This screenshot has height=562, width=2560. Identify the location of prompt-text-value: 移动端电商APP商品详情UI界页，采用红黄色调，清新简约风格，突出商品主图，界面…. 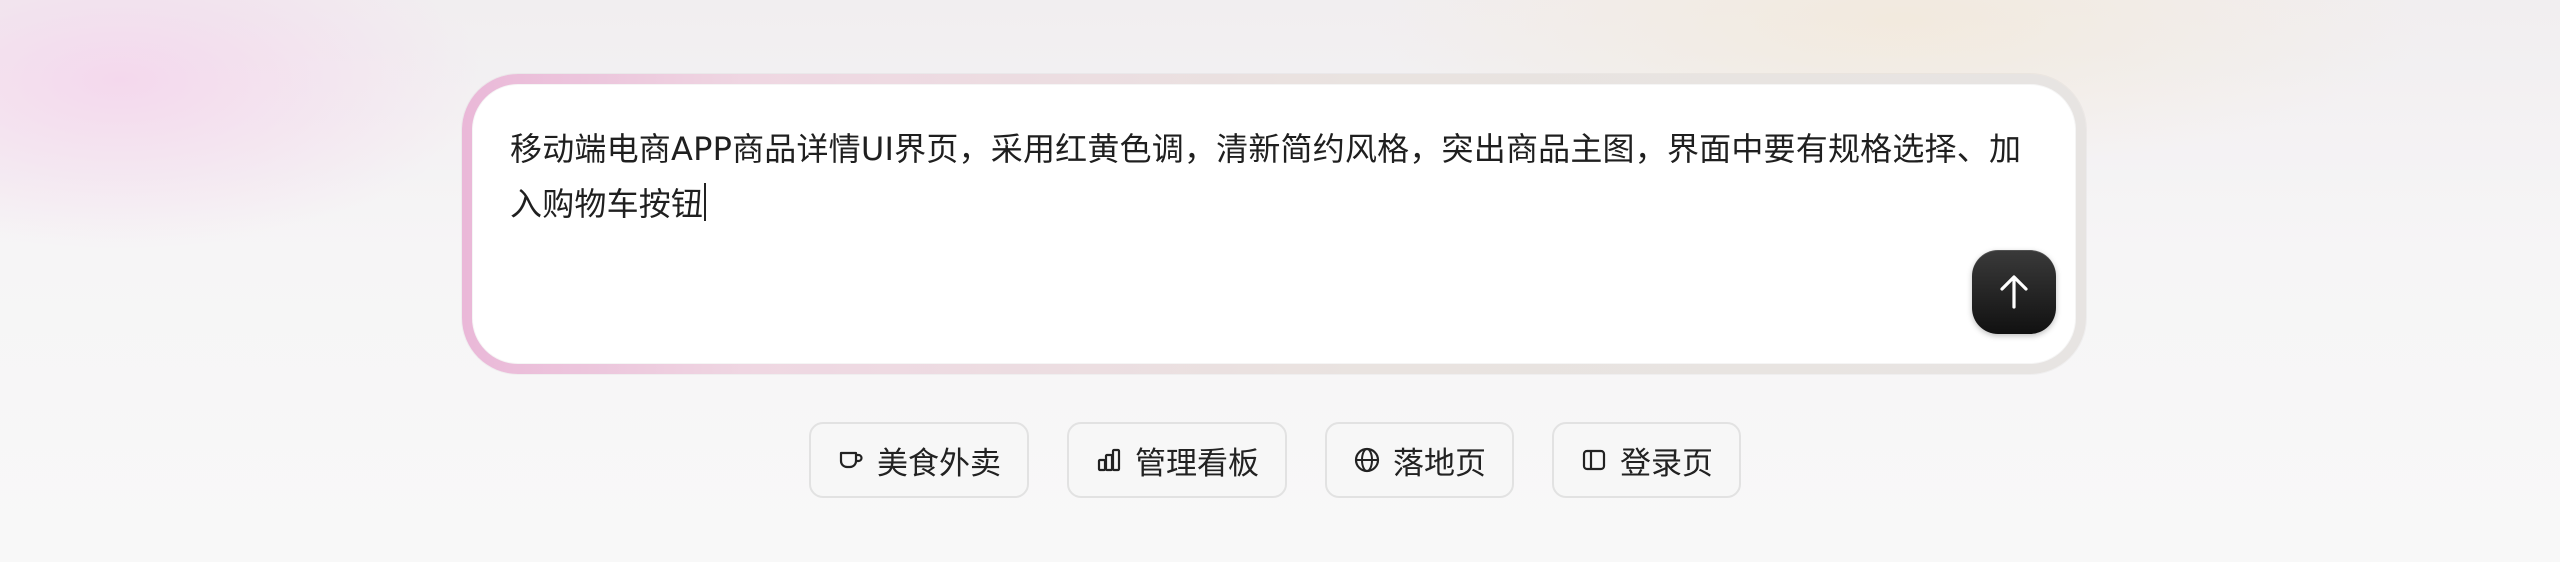
(1266, 176).